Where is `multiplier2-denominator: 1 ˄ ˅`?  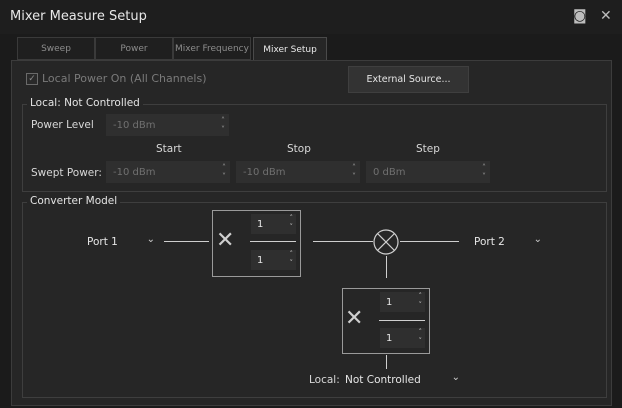
multiplier2-denominator: 1 ˄ ˅ is located at coordinates (402, 338).